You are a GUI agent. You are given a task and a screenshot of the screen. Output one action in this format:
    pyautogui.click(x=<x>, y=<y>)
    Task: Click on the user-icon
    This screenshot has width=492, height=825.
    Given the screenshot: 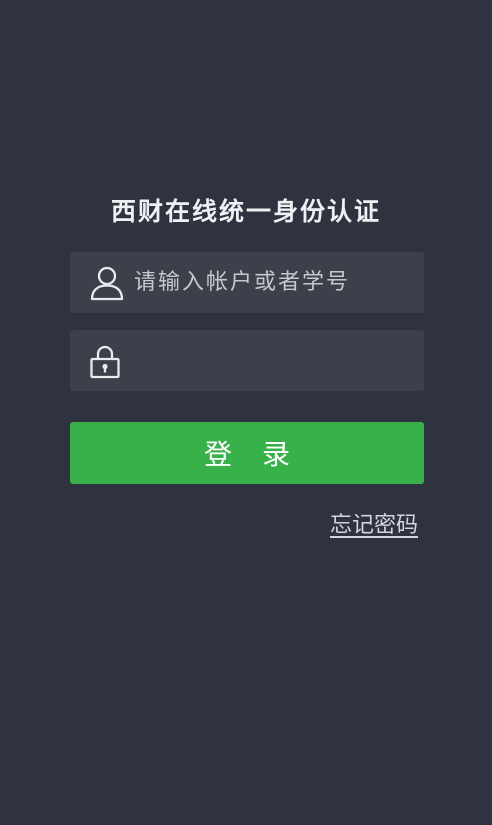 What is the action you would take?
    pyautogui.click(x=107, y=283)
    